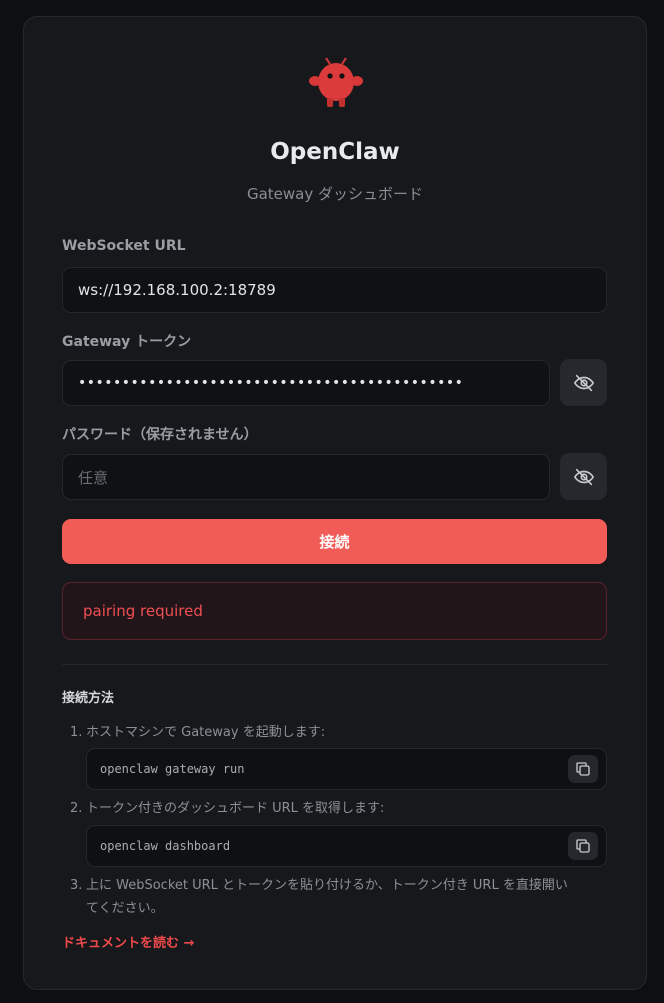 This screenshot has width=664, height=1003. I want to click on step-number: 2., so click(76, 808).